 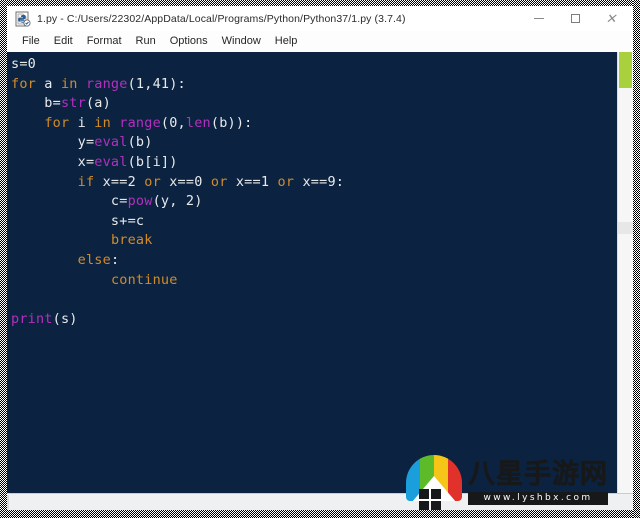 I want to click on code-token: i, so click(x=82, y=122).